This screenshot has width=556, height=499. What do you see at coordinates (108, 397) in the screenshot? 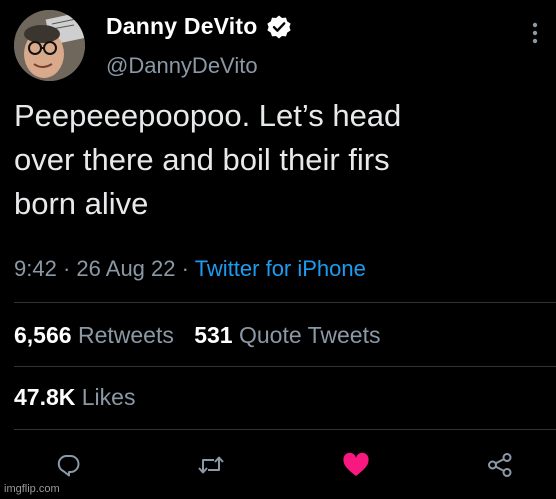
I see `likes-label: Likes` at bounding box center [108, 397].